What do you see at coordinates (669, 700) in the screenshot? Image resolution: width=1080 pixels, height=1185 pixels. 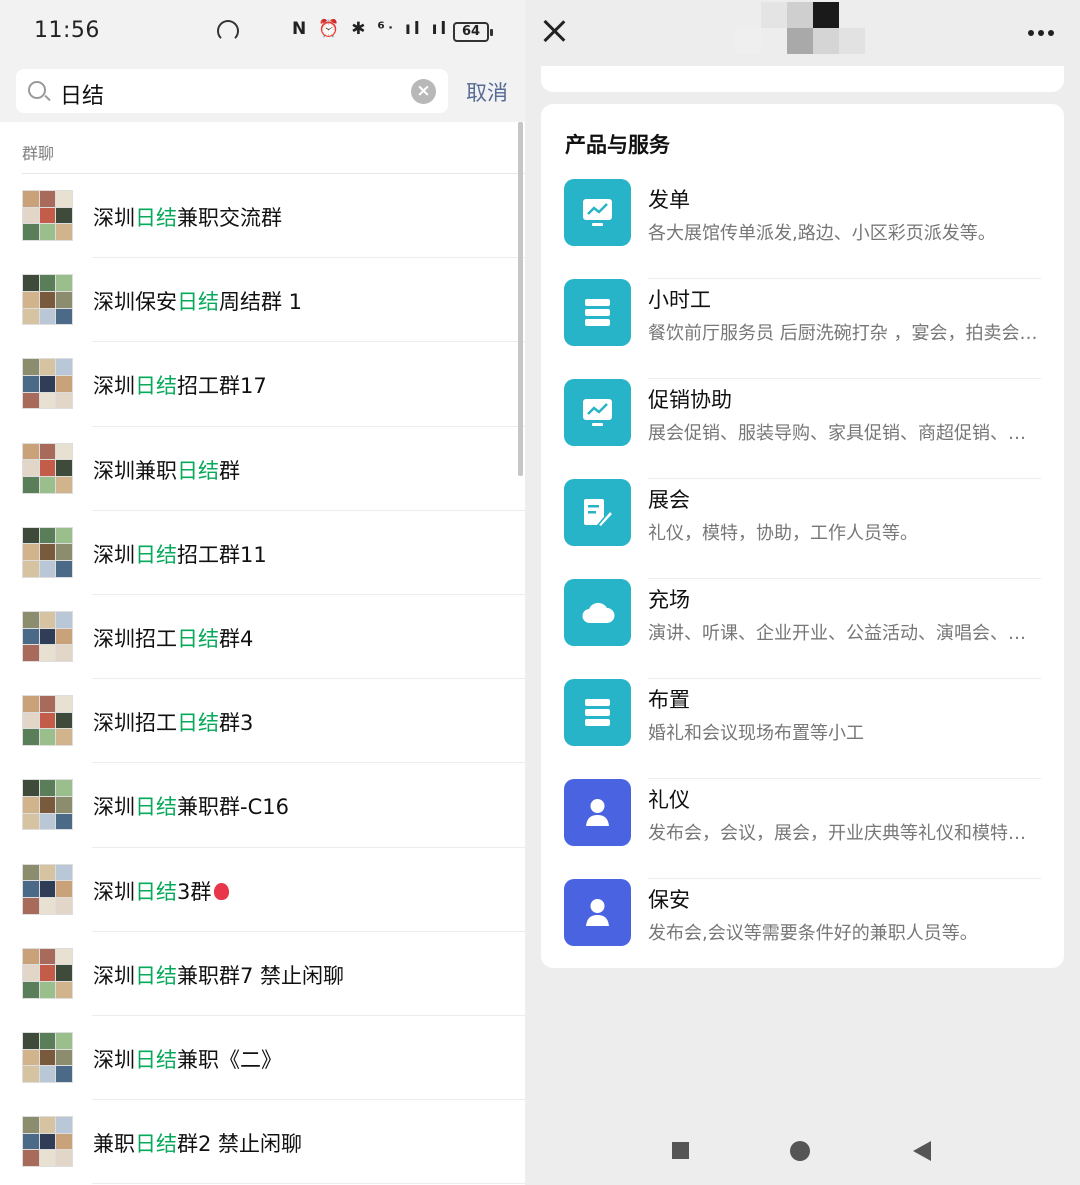 I see `service-name: 布置` at bounding box center [669, 700].